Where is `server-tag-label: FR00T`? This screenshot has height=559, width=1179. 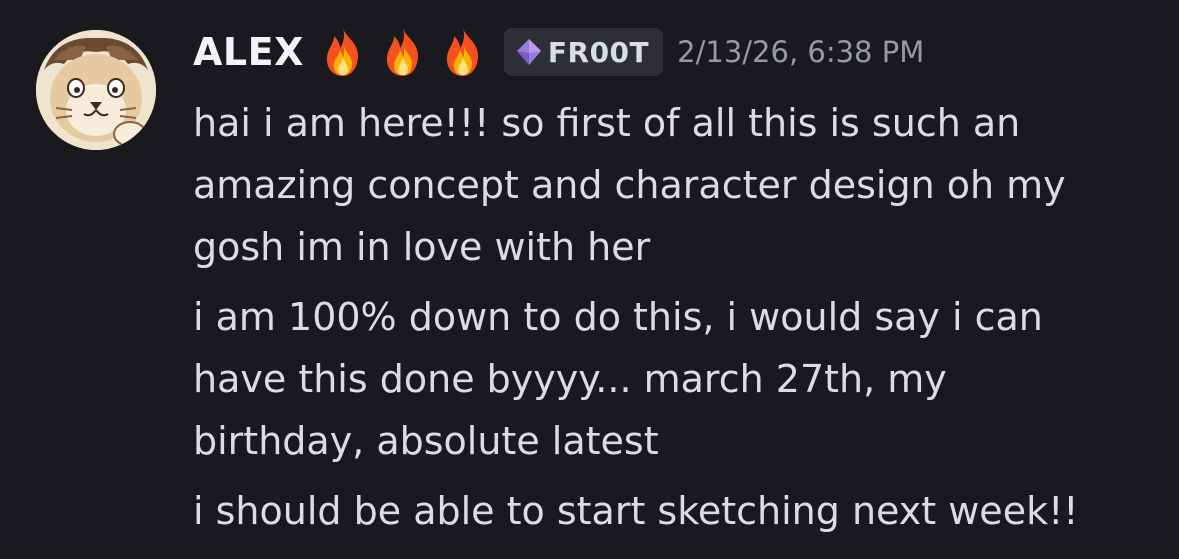 server-tag-label: FR00T is located at coordinates (598, 52).